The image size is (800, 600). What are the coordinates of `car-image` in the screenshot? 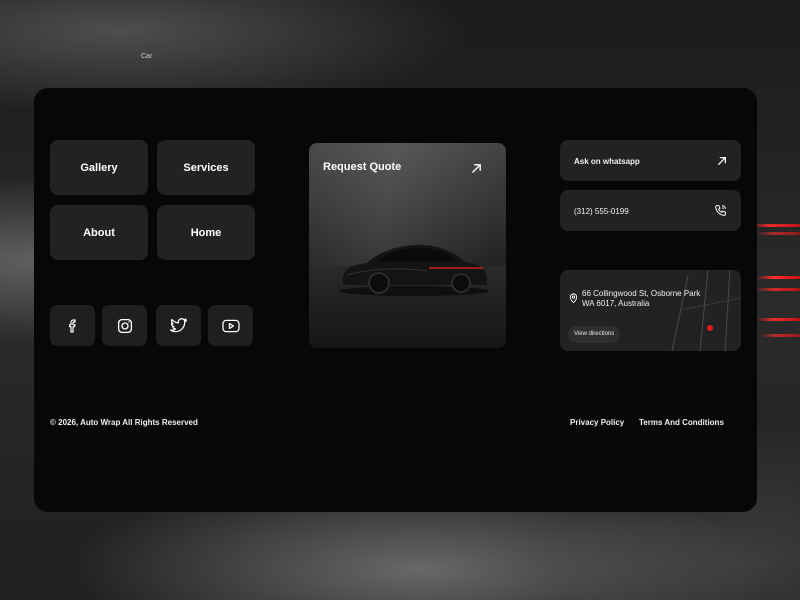 It's located at (414, 270).